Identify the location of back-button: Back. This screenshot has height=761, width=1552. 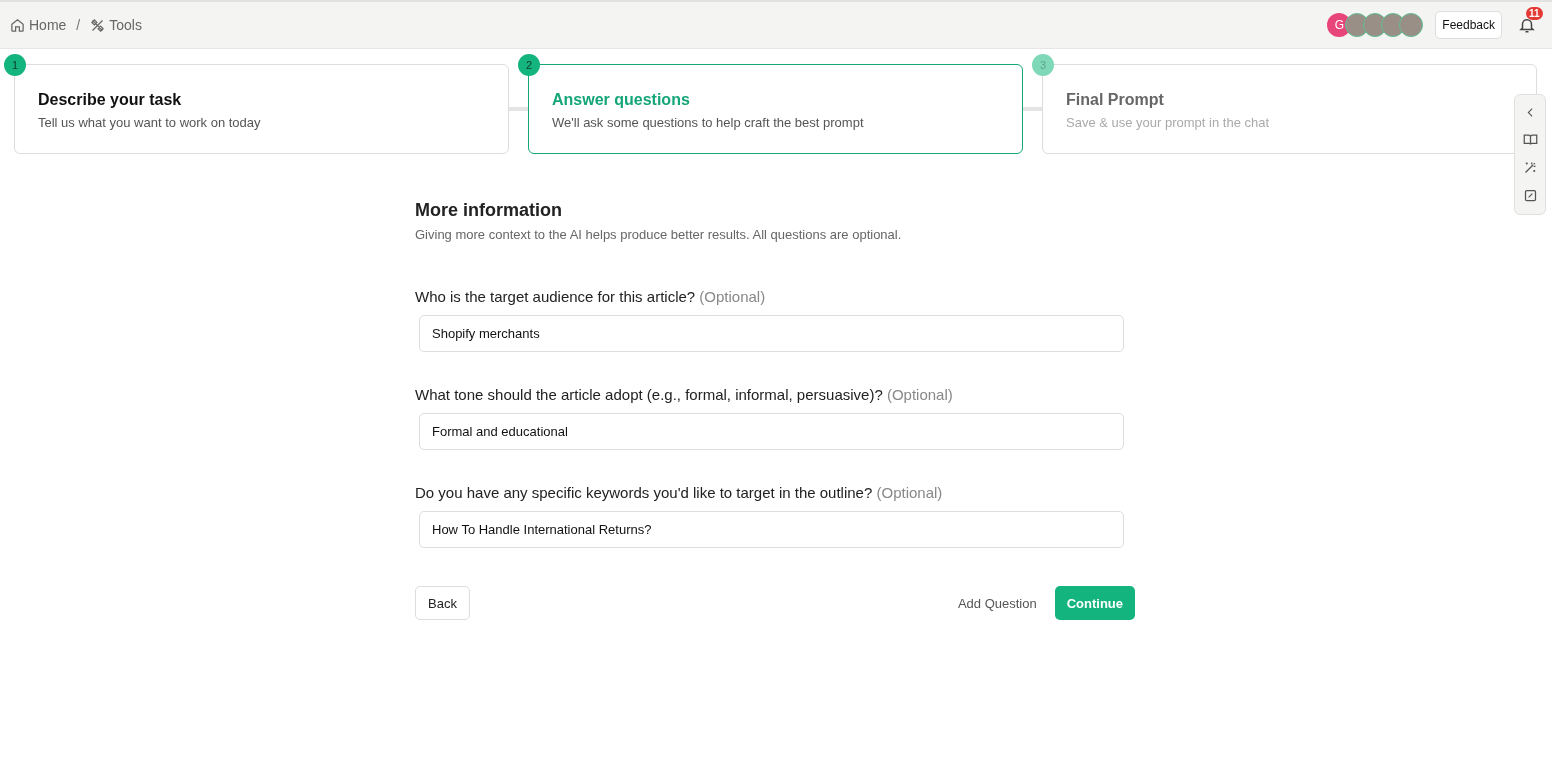
(442, 603).